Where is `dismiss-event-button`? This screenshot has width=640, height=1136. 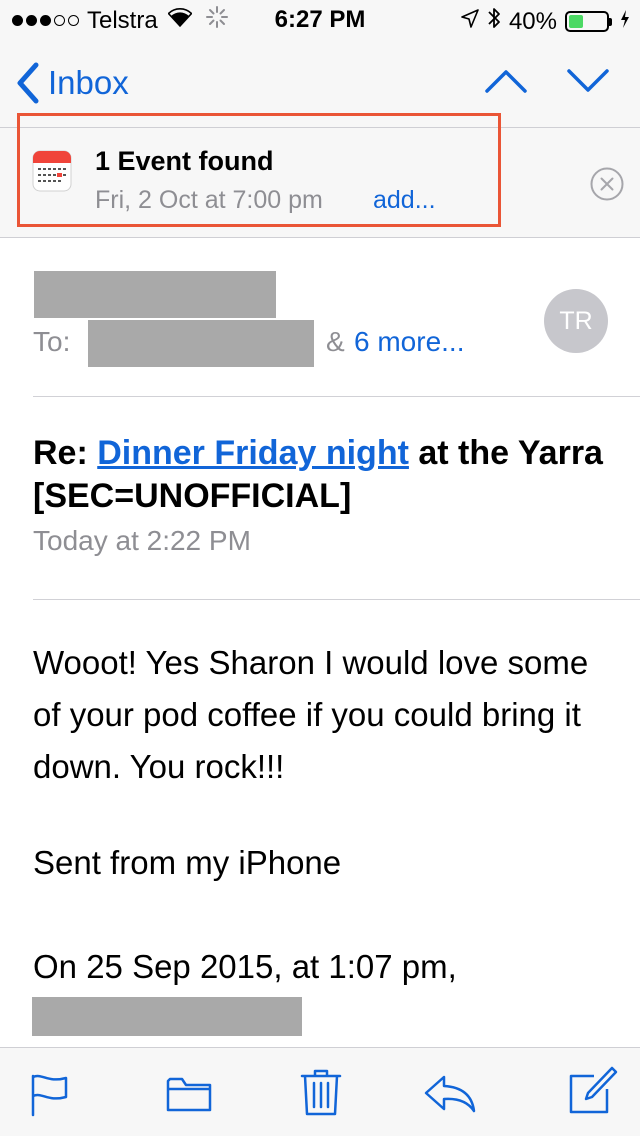 dismiss-event-button is located at coordinates (607, 186).